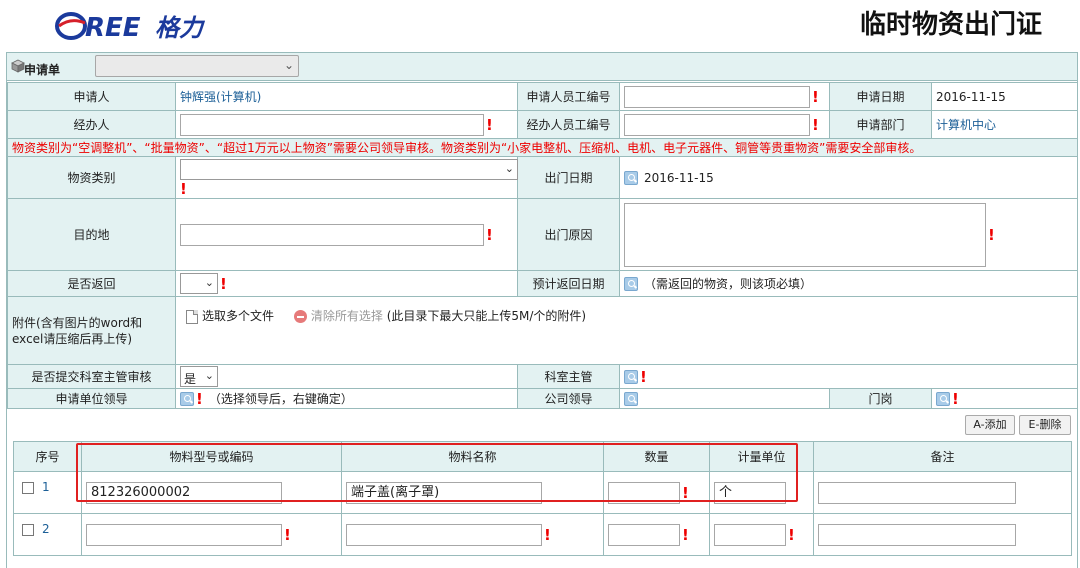 Image resolution: width=1080 pixels, height=568 pixels. I want to click on apply-date-label: 申请日期, so click(880, 96).